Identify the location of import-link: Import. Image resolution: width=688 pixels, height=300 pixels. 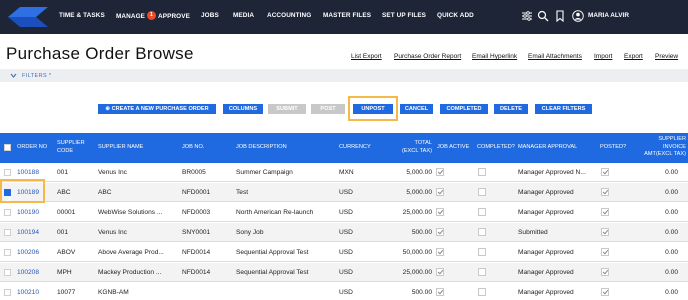
(603, 56).